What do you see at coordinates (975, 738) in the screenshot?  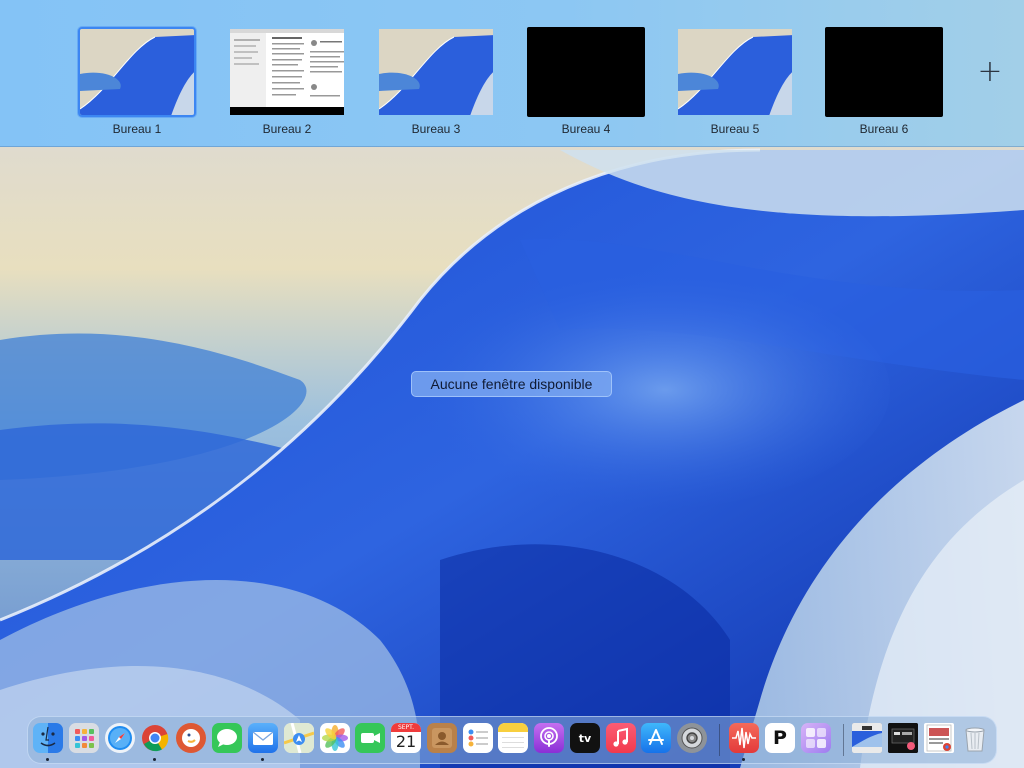 I see `trash-icon` at bounding box center [975, 738].